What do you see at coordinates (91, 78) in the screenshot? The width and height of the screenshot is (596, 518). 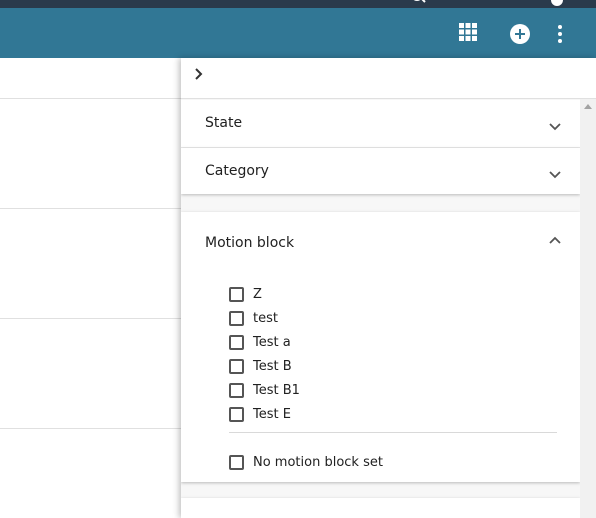 I see `list-header` at bounding box center [91, 78].